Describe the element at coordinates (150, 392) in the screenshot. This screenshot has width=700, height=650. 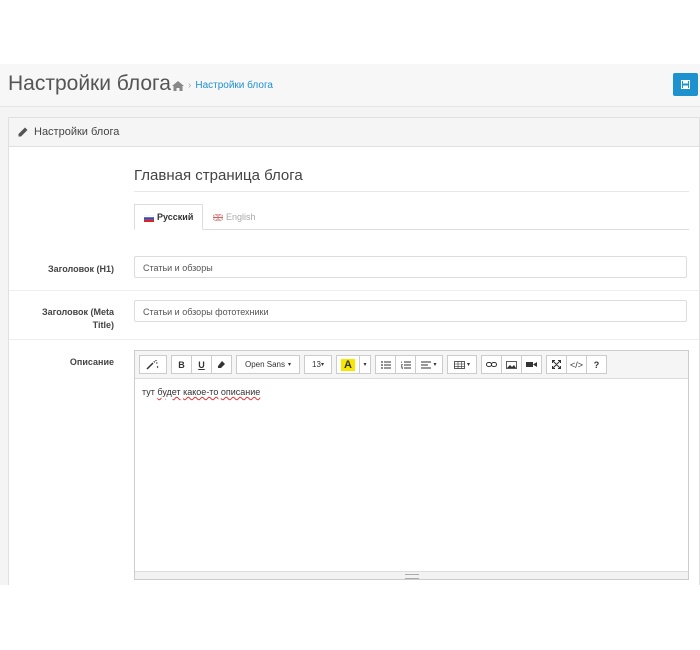
I see `editor-text-pre: тут` at that location.